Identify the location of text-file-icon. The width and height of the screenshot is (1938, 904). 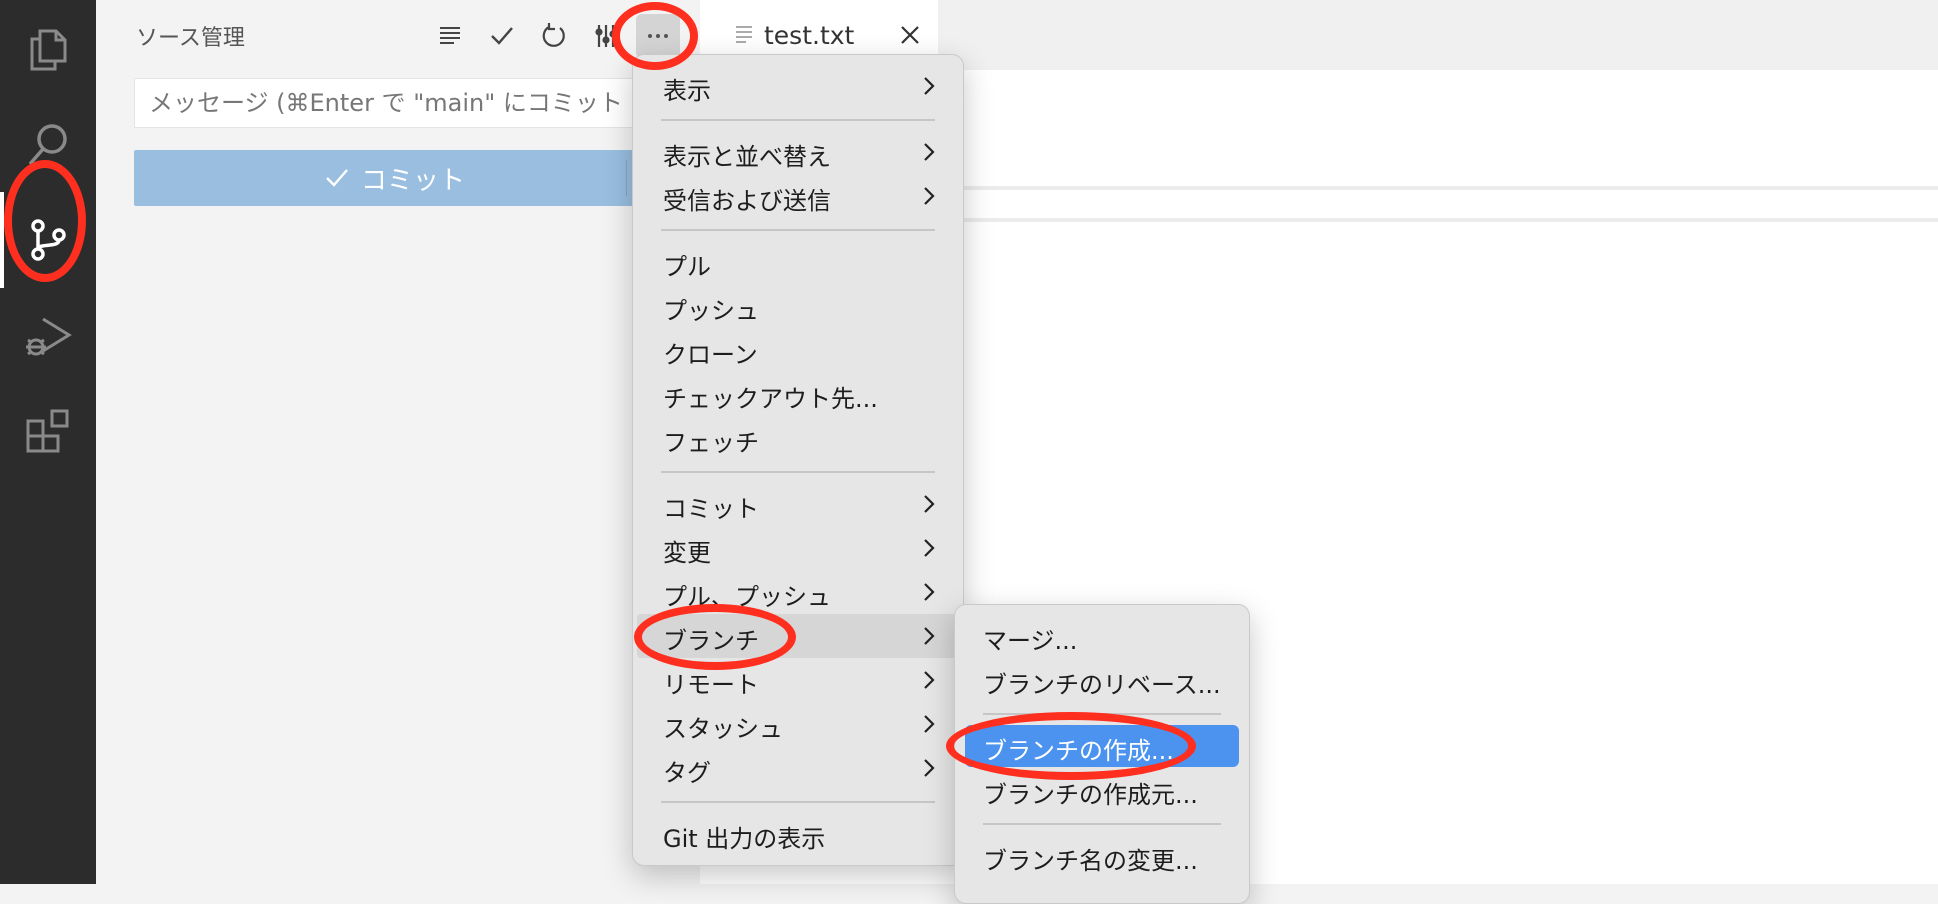
(744, 34).